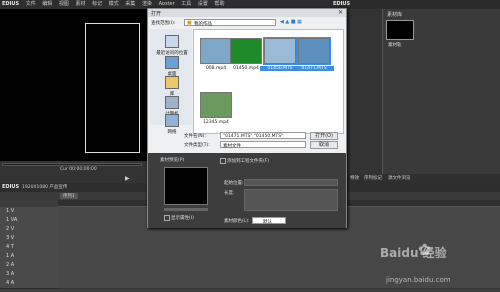 This screenshot has height=292, width=500. Describe the element at coordinates (186, 186) in the screenshot. I see `preview-box` at that location.